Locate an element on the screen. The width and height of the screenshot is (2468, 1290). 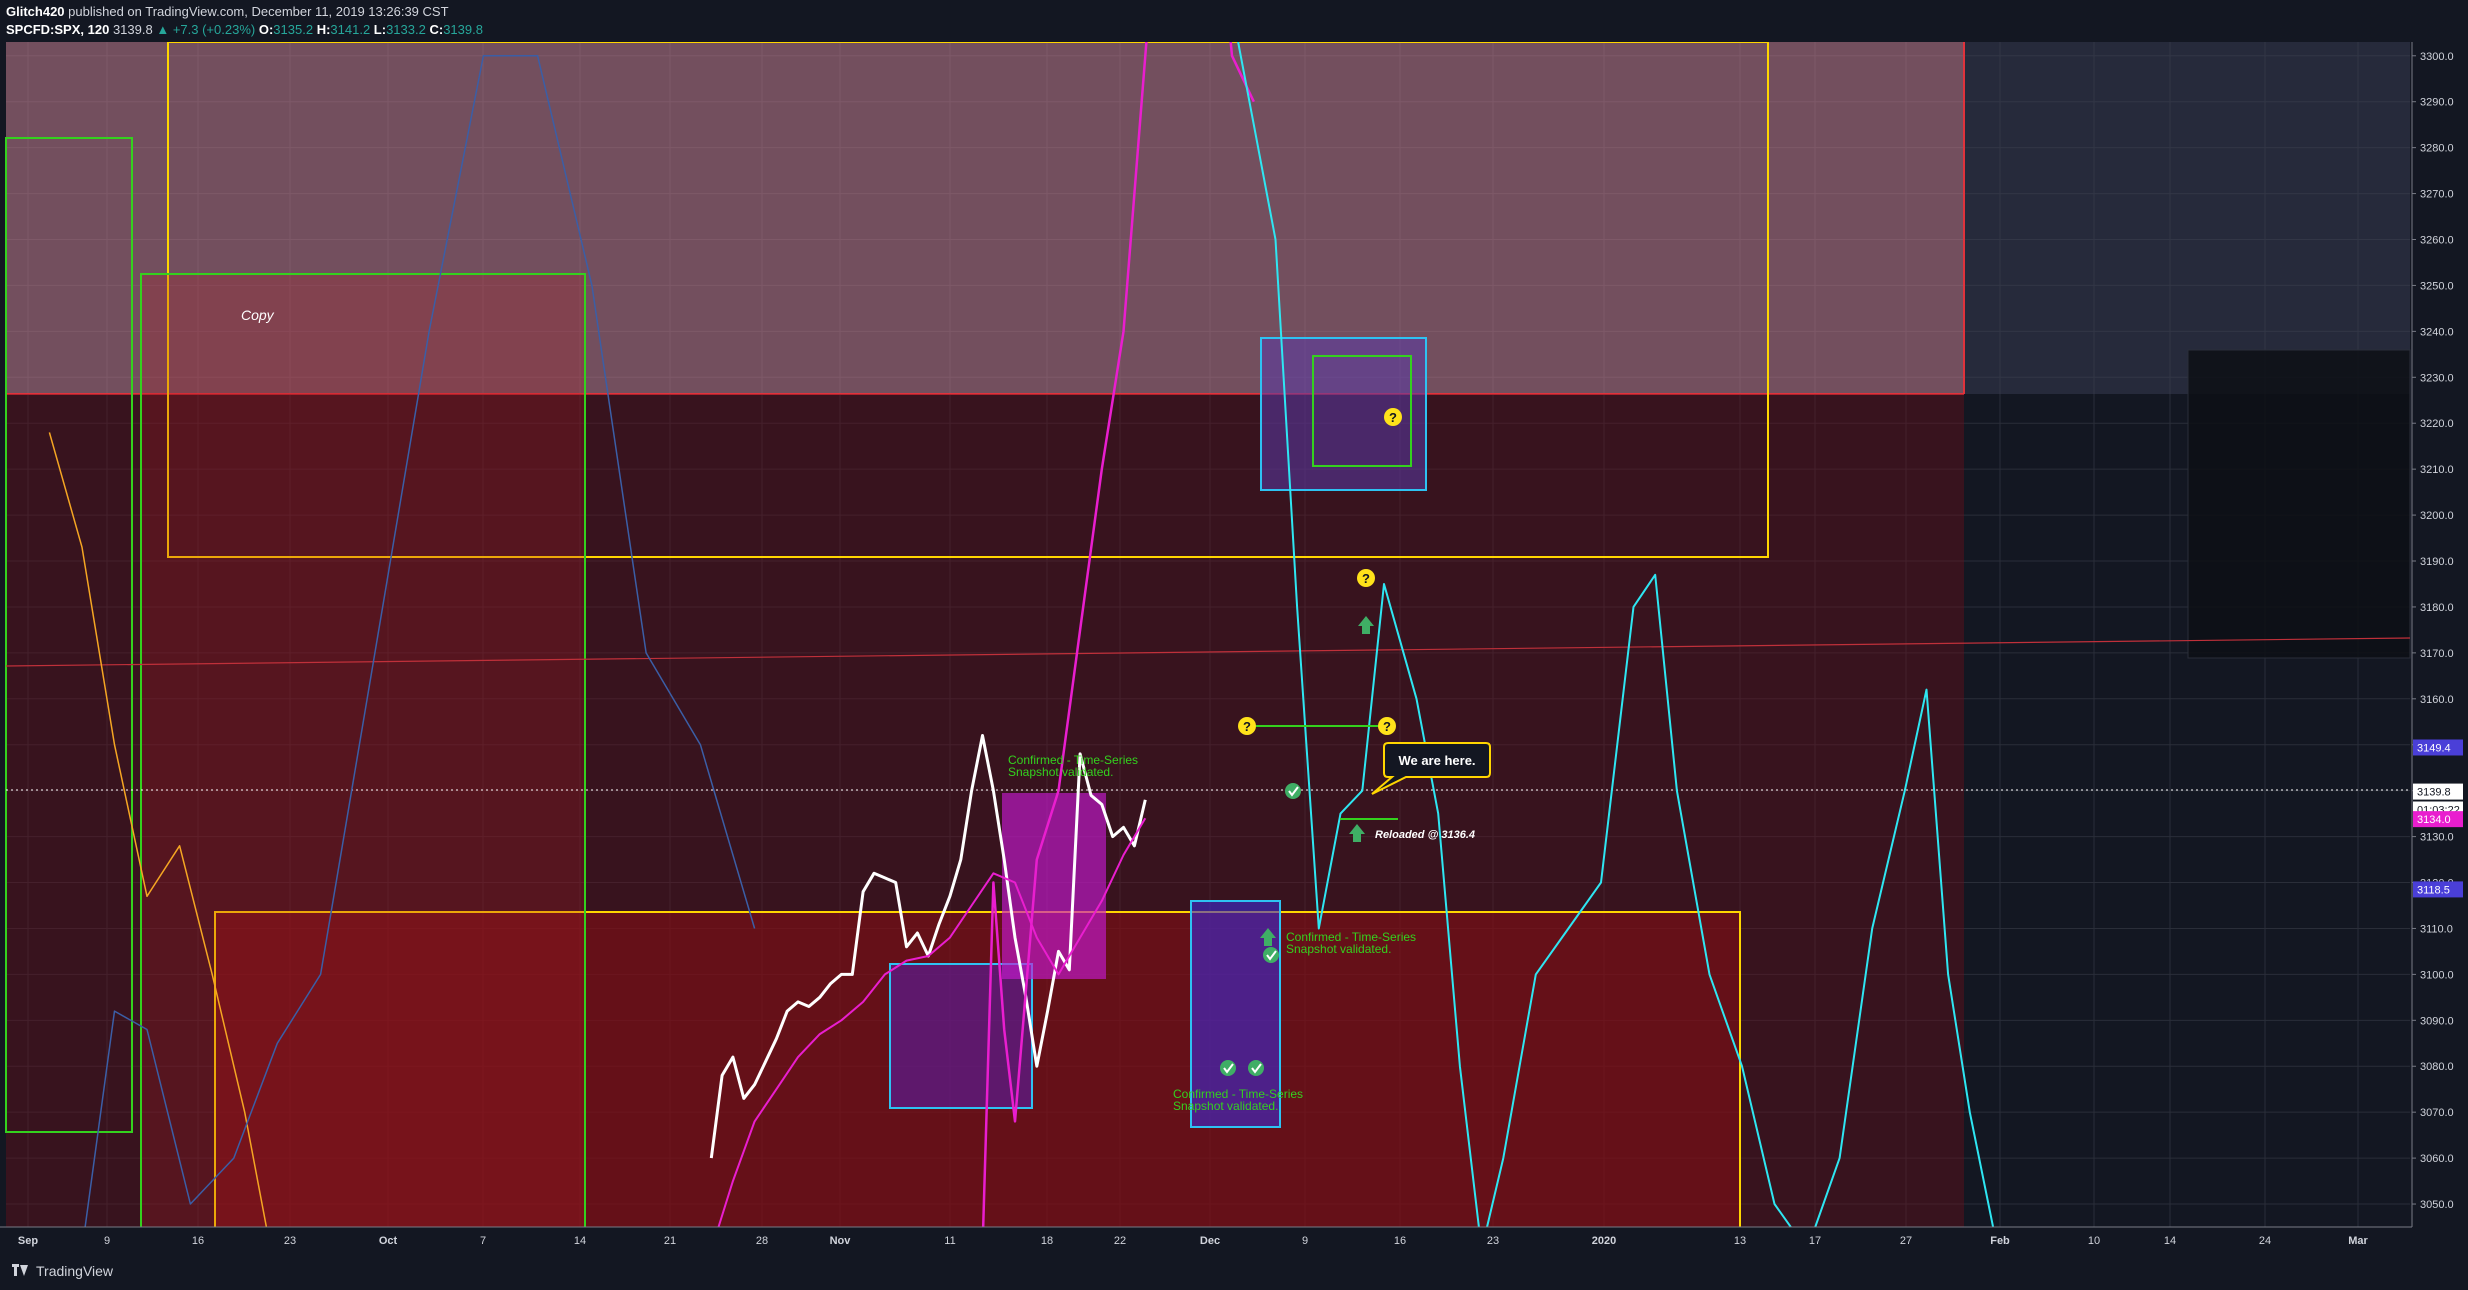
time-tick-label: 10 is located at coordinates (2094, 1241).